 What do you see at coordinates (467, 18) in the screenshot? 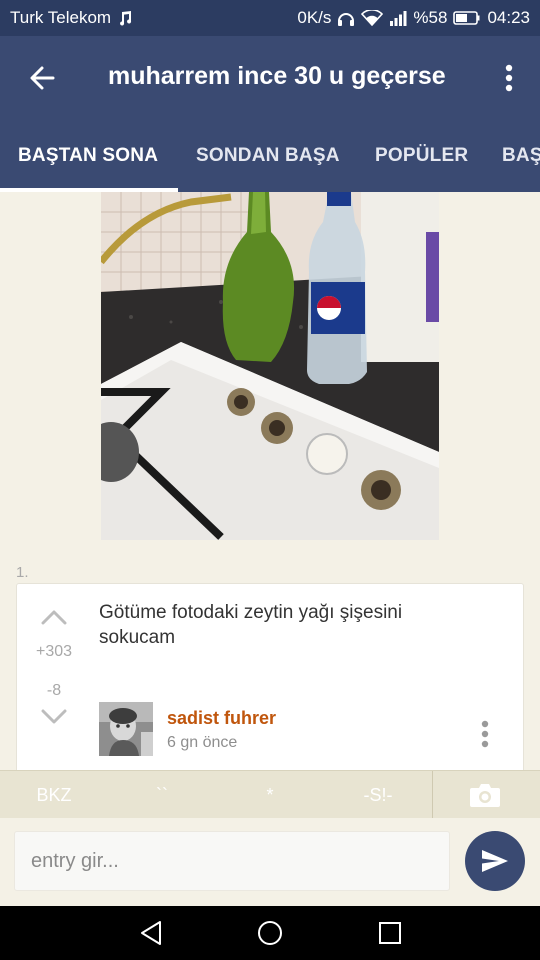
I see `battery-icon` at bounding box center [467, 18].